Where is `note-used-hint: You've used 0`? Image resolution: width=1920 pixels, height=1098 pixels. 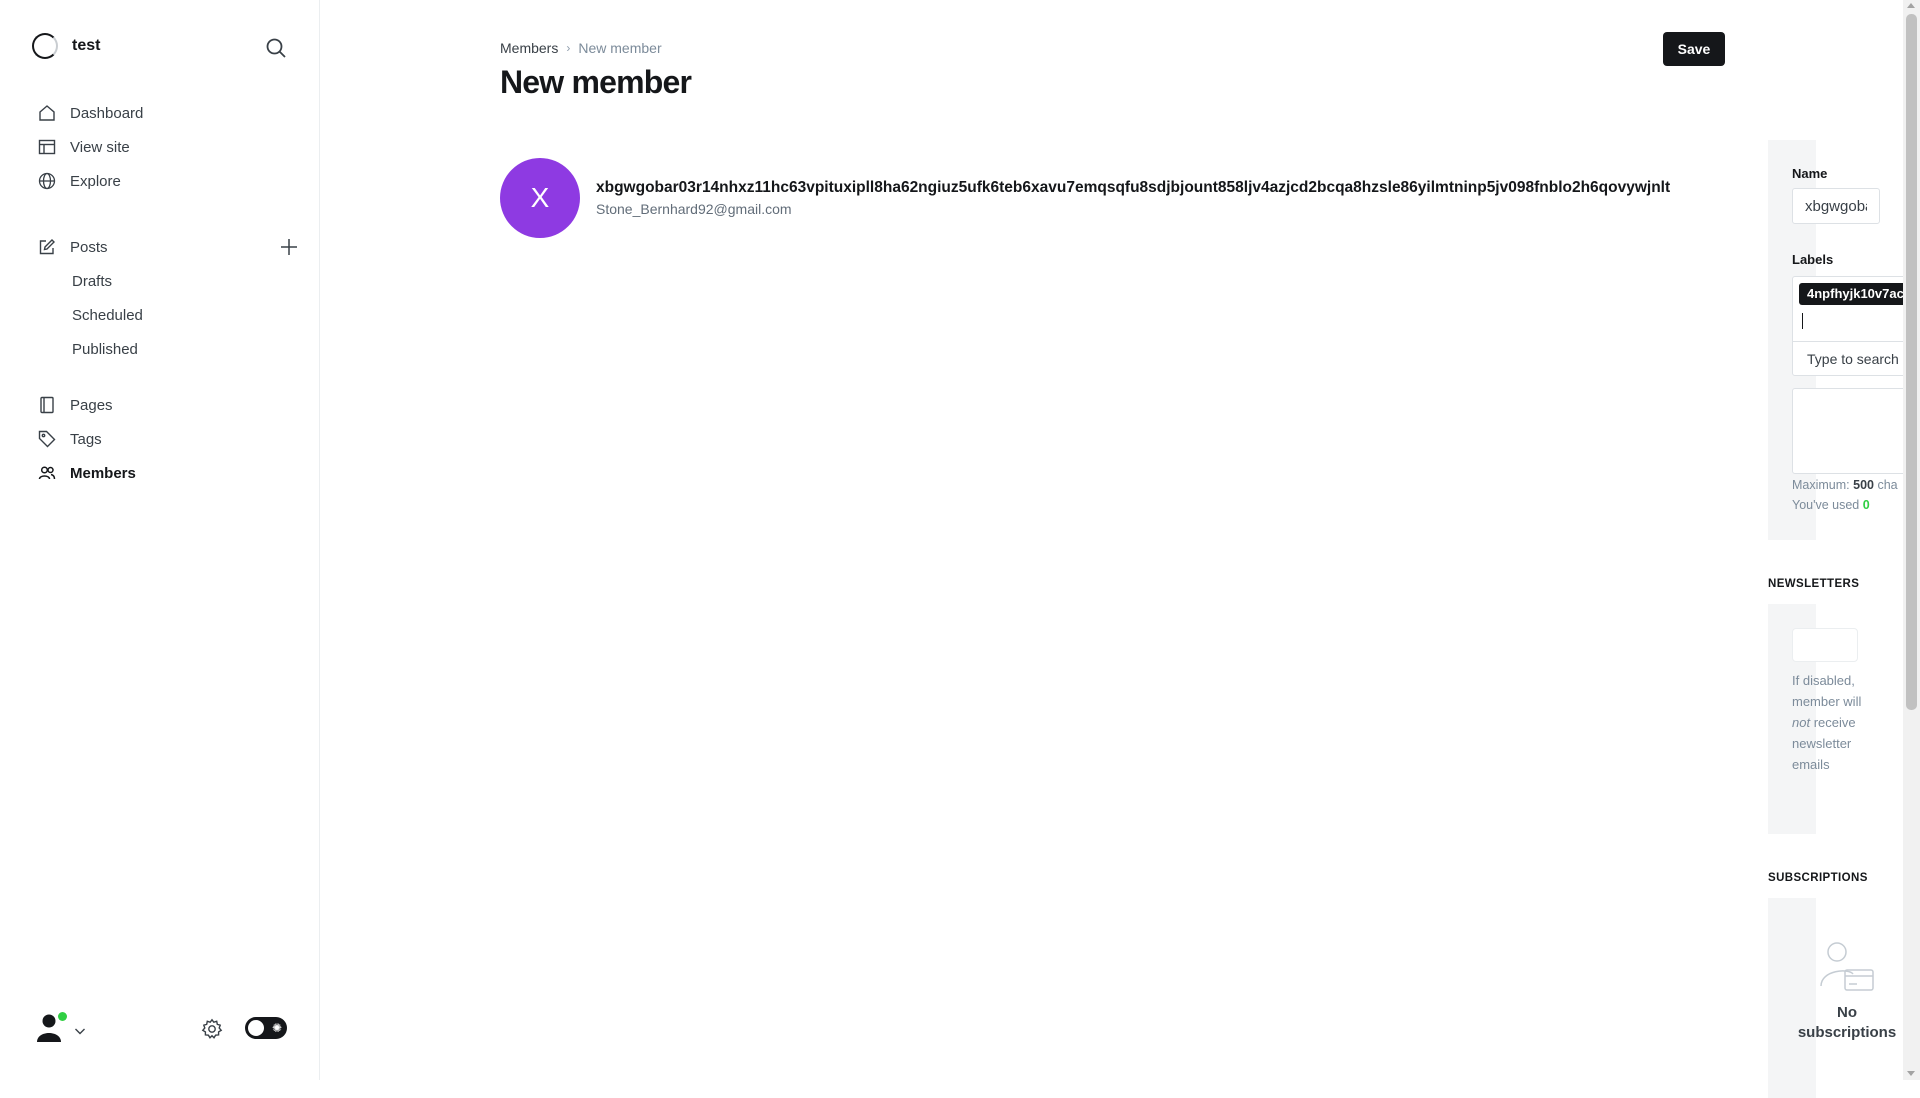
note-used-hint: You've used 0 is located at coordinates (1831, 505).